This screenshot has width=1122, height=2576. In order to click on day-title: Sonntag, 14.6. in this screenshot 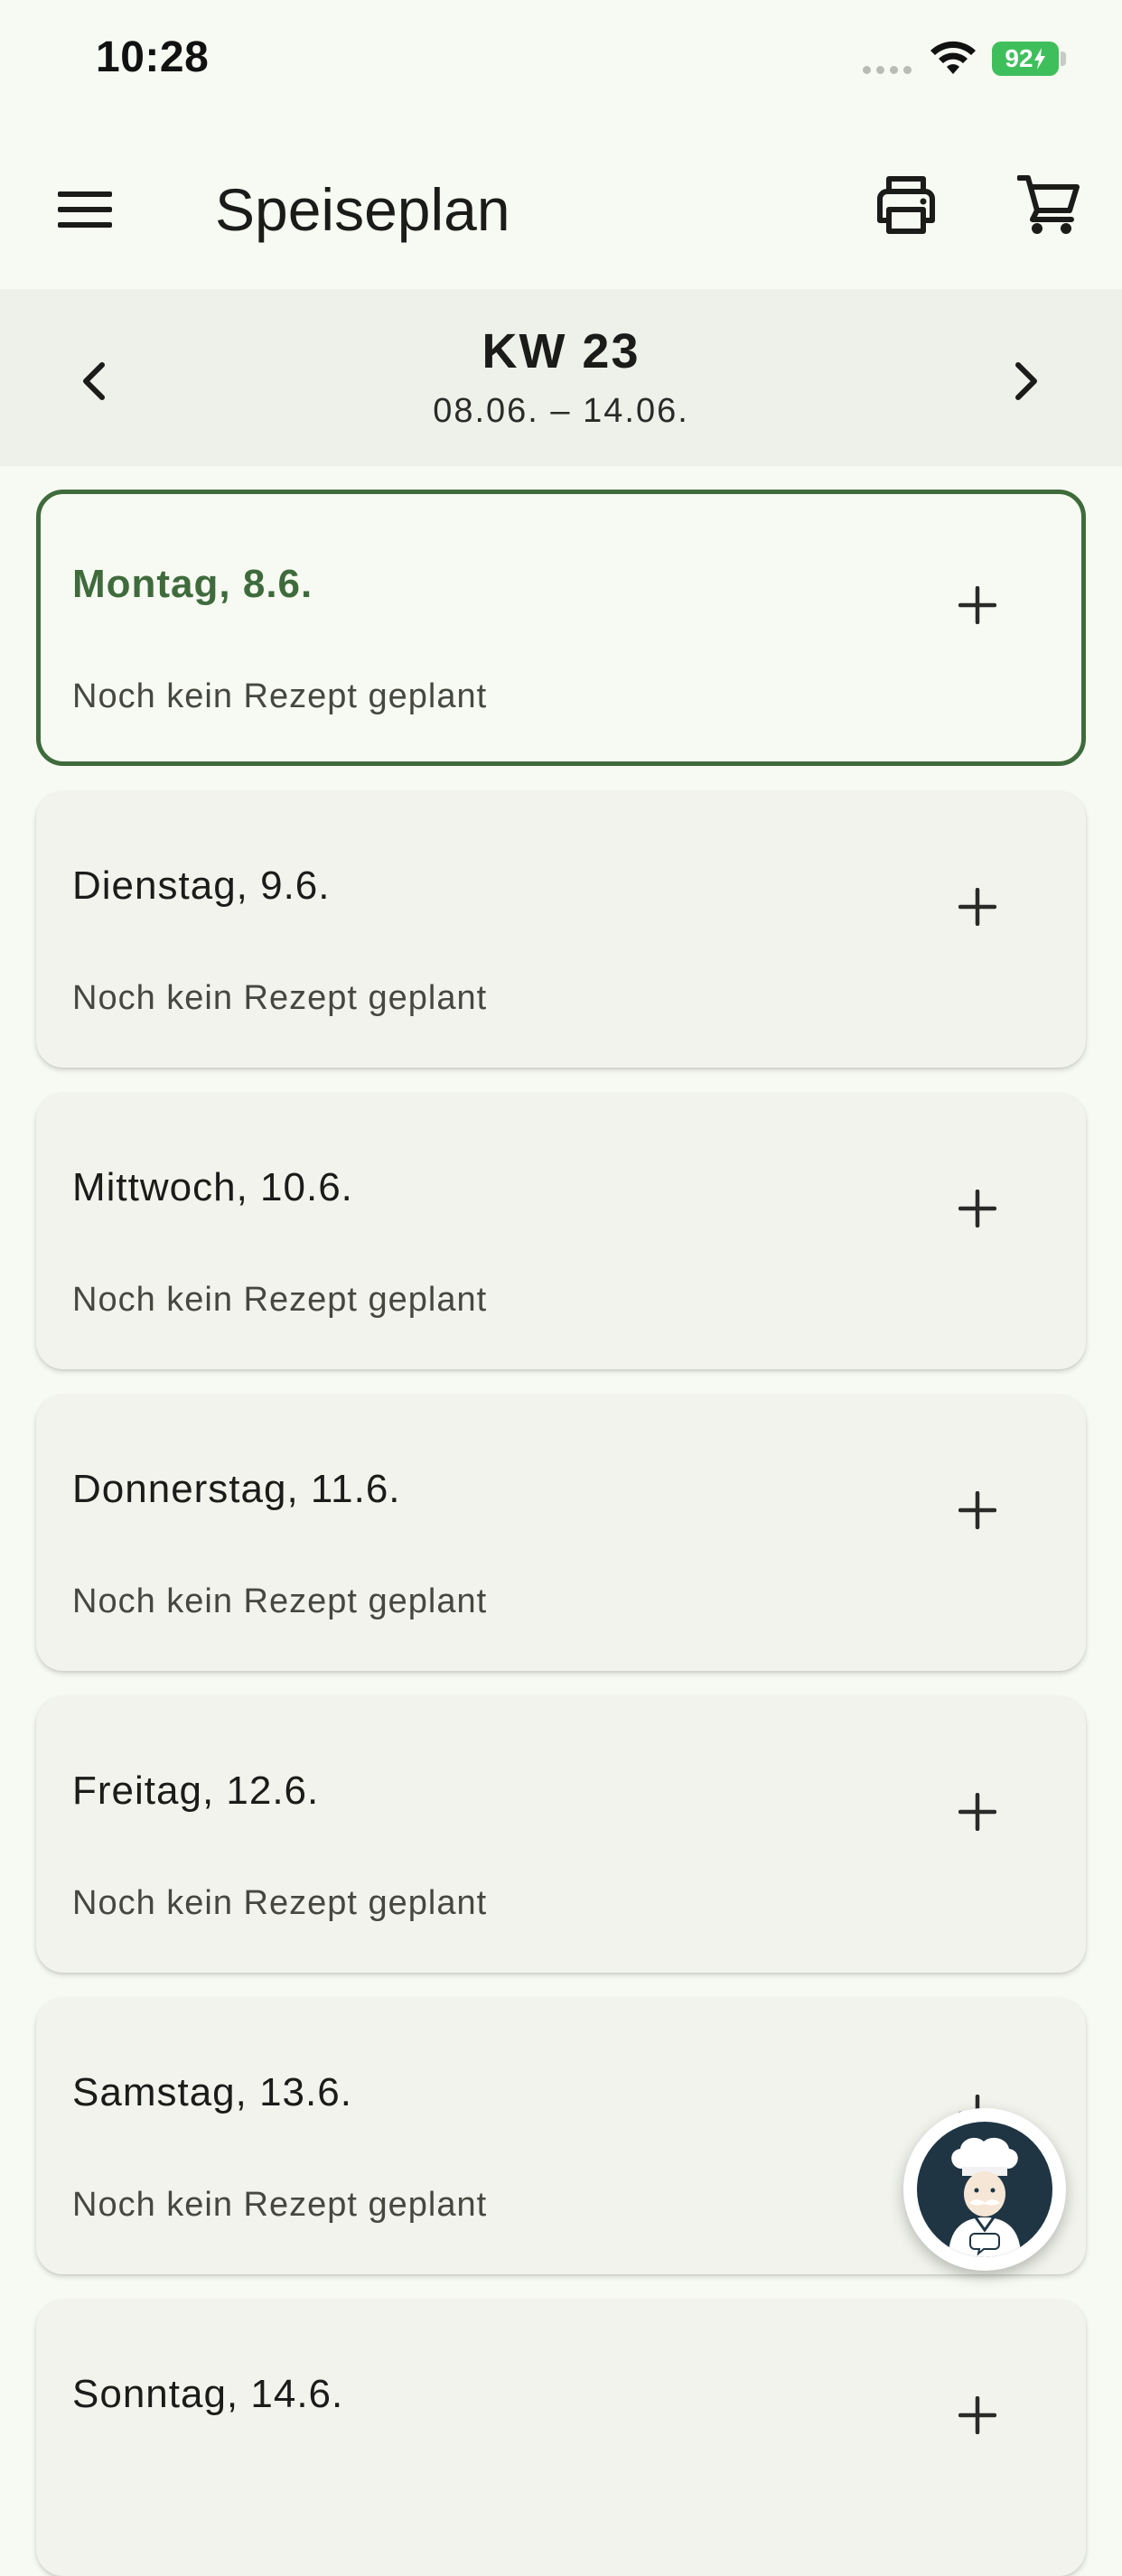, I will do `click(208, 2394)`.